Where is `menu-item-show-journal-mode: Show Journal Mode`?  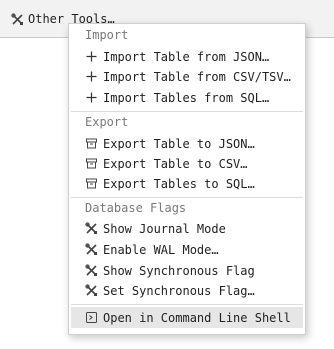 menu-item-show-journal-mode: Show Journal Mode is located at coordinates (155, 228).